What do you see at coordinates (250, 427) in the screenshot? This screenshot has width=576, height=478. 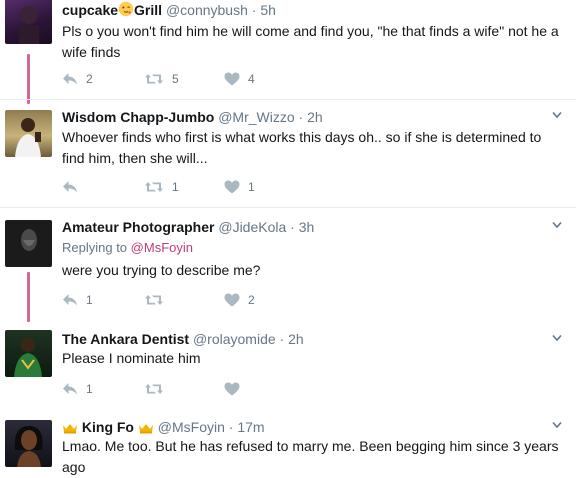 I see `timestamp: 17m` at bounding box center [250, 427].